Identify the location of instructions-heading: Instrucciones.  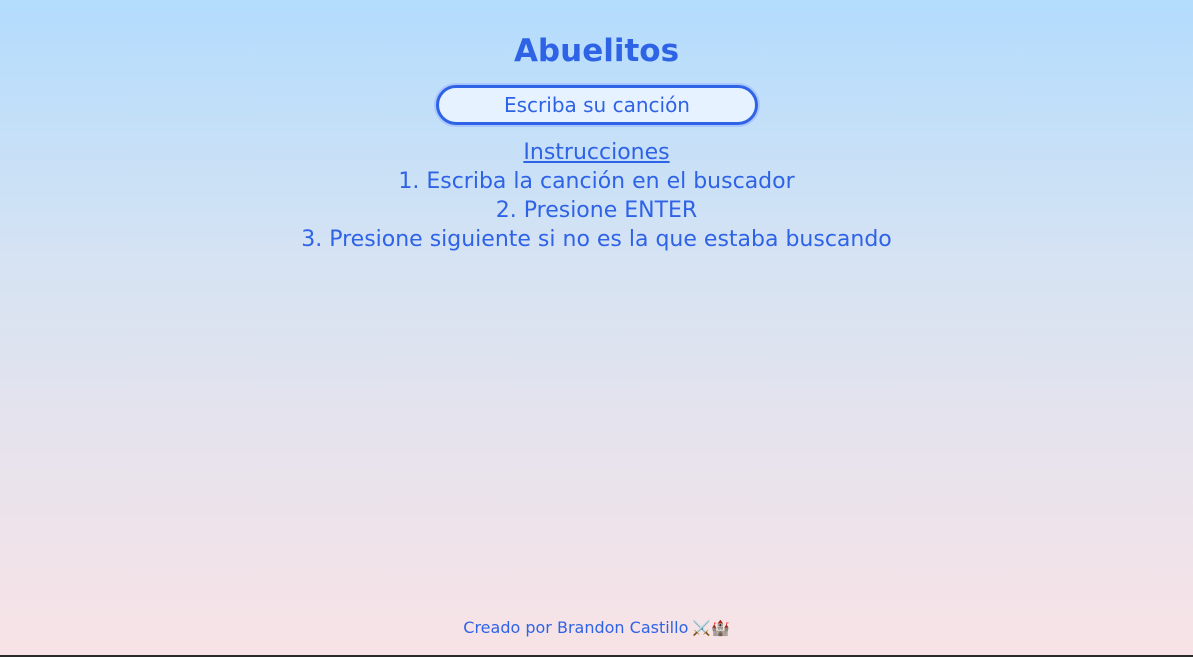
(596, 152).